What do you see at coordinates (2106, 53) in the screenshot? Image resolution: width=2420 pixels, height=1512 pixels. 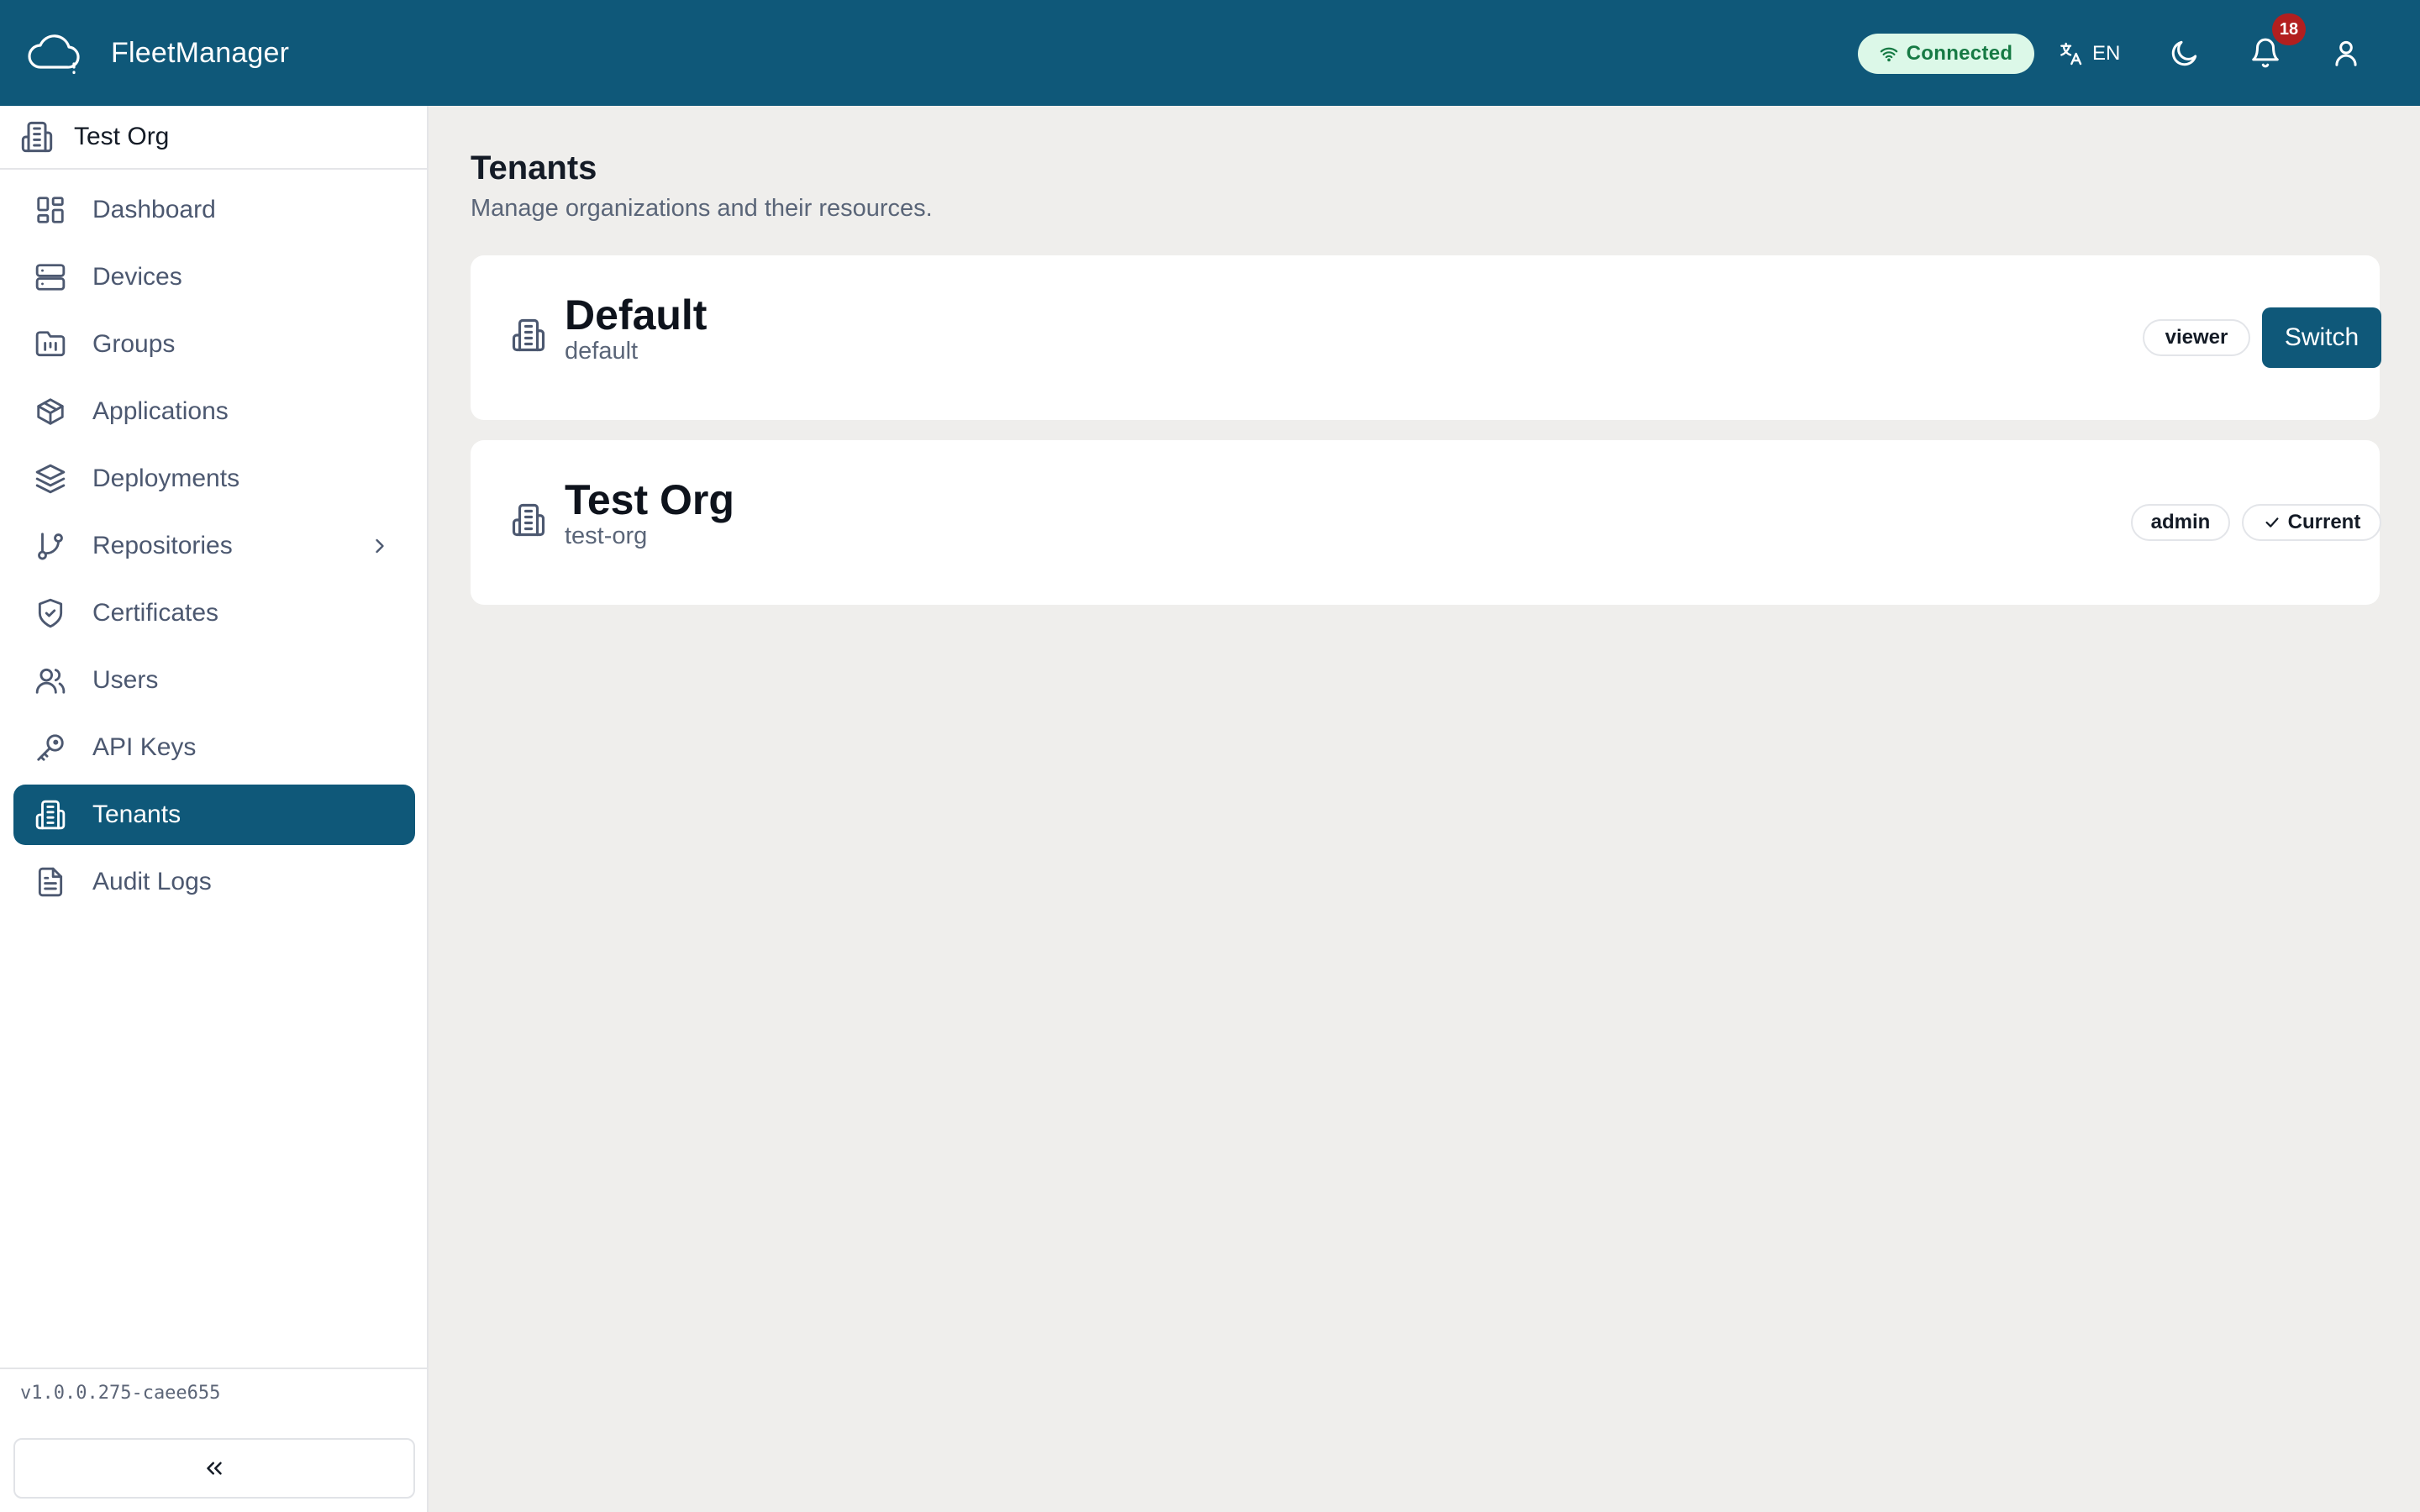 I see `language-code: EN` at bounding box center [2106, 53].